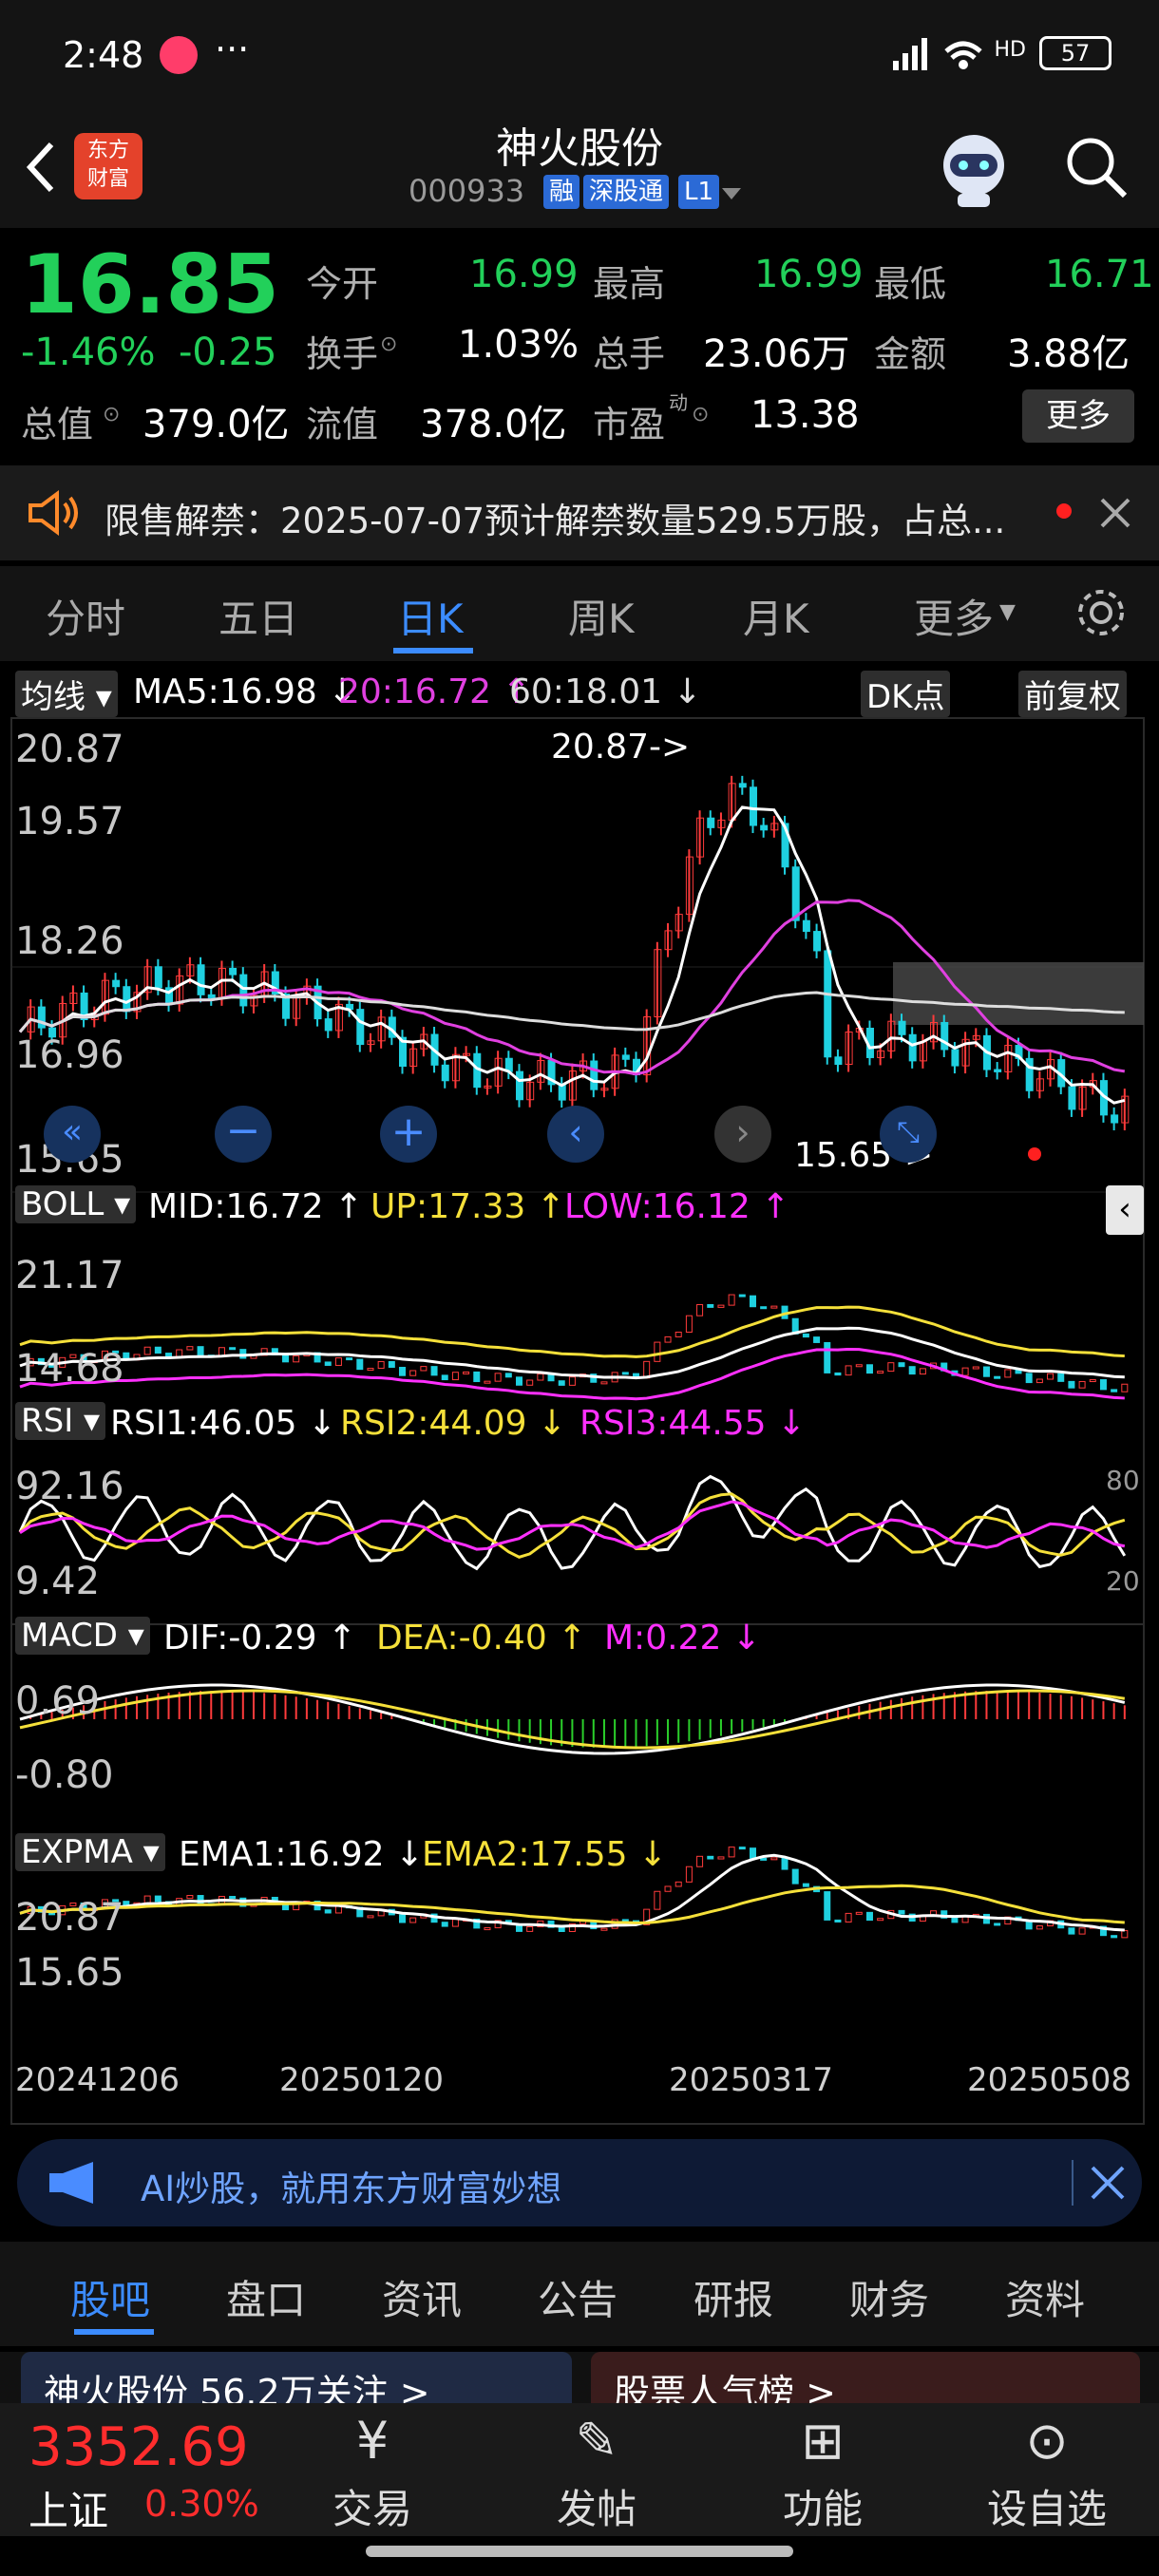 The height and width of the screenshot is (2576, 1159). Describe the element at coordinates (823, 2473) in the screenshot. I see `functions-button: ⊞ 功能` at that location.